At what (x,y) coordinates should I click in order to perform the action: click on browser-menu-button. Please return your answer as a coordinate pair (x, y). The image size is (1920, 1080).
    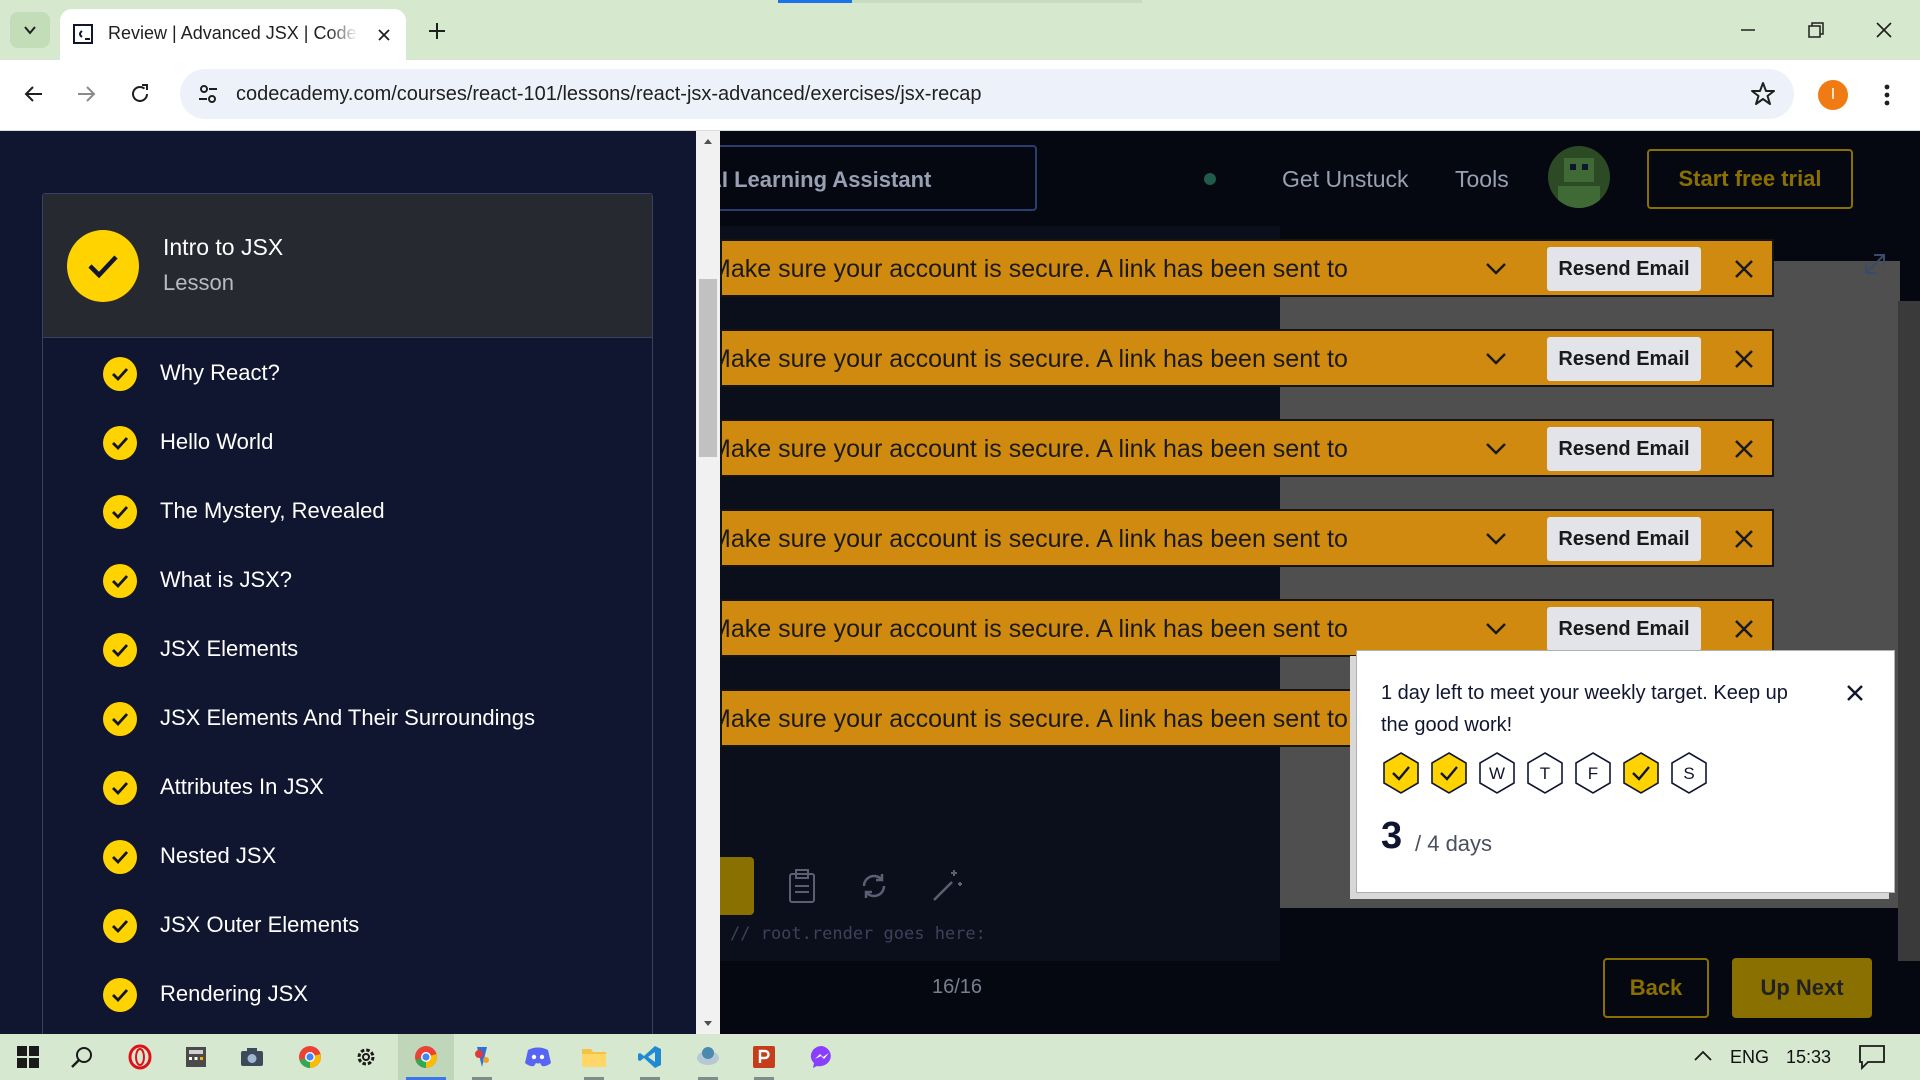
    Looking at the image, I should click on (1887, 95).